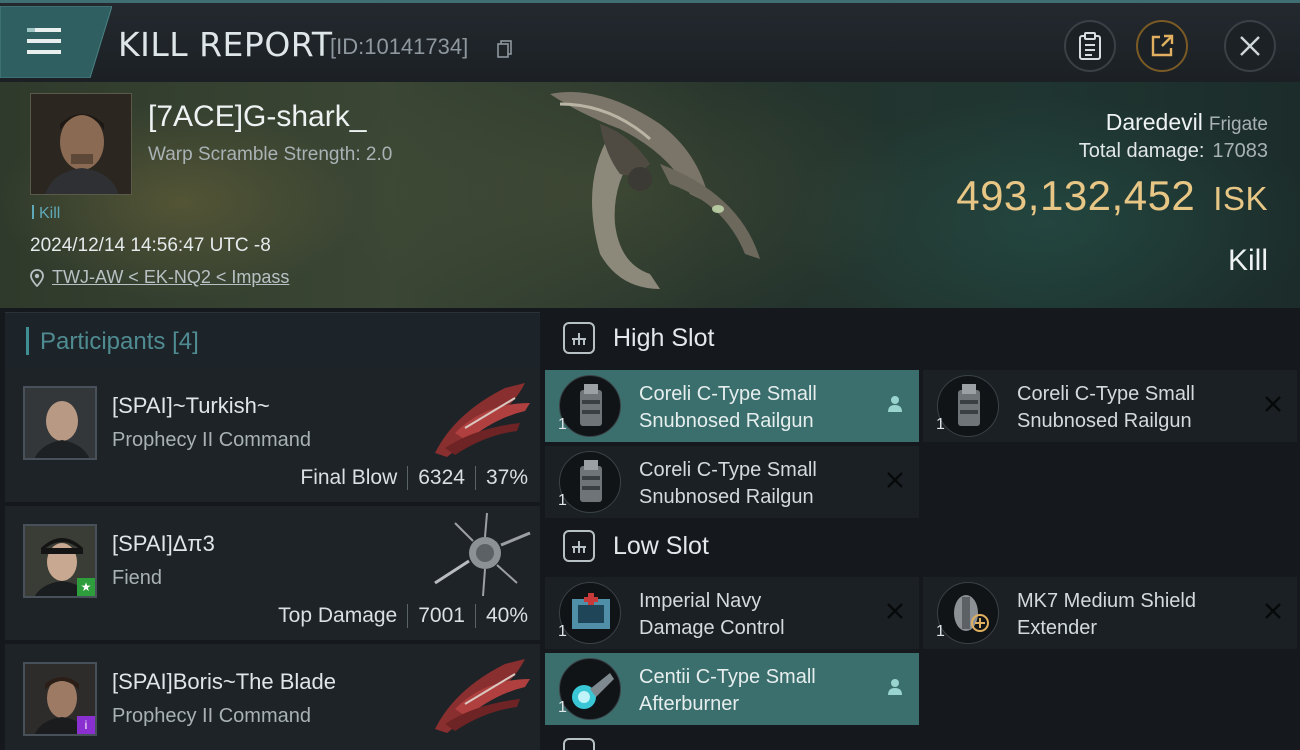 This screenshot has height=750, width=1300. Describe the element at coordinates (60, 423) in the screenshot. I see `avatar` at that location.